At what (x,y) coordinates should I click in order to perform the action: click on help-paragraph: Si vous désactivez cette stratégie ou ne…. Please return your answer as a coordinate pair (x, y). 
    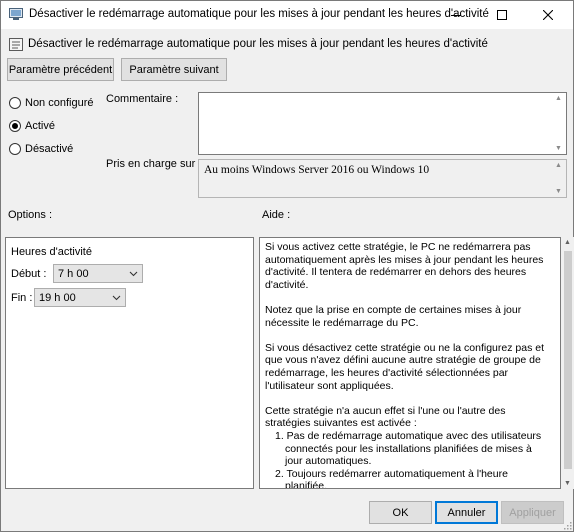
    Looking at the image, I should click on (404, 366).